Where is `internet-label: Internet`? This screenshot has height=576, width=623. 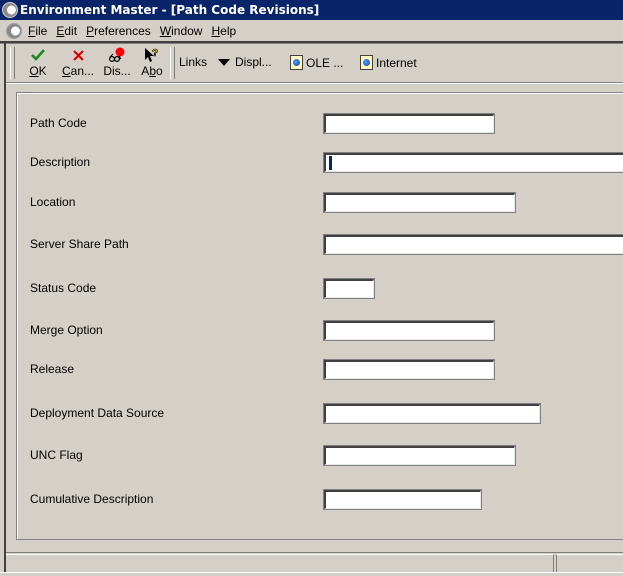 internet-label: Internet is located at coordinates (396, 62).